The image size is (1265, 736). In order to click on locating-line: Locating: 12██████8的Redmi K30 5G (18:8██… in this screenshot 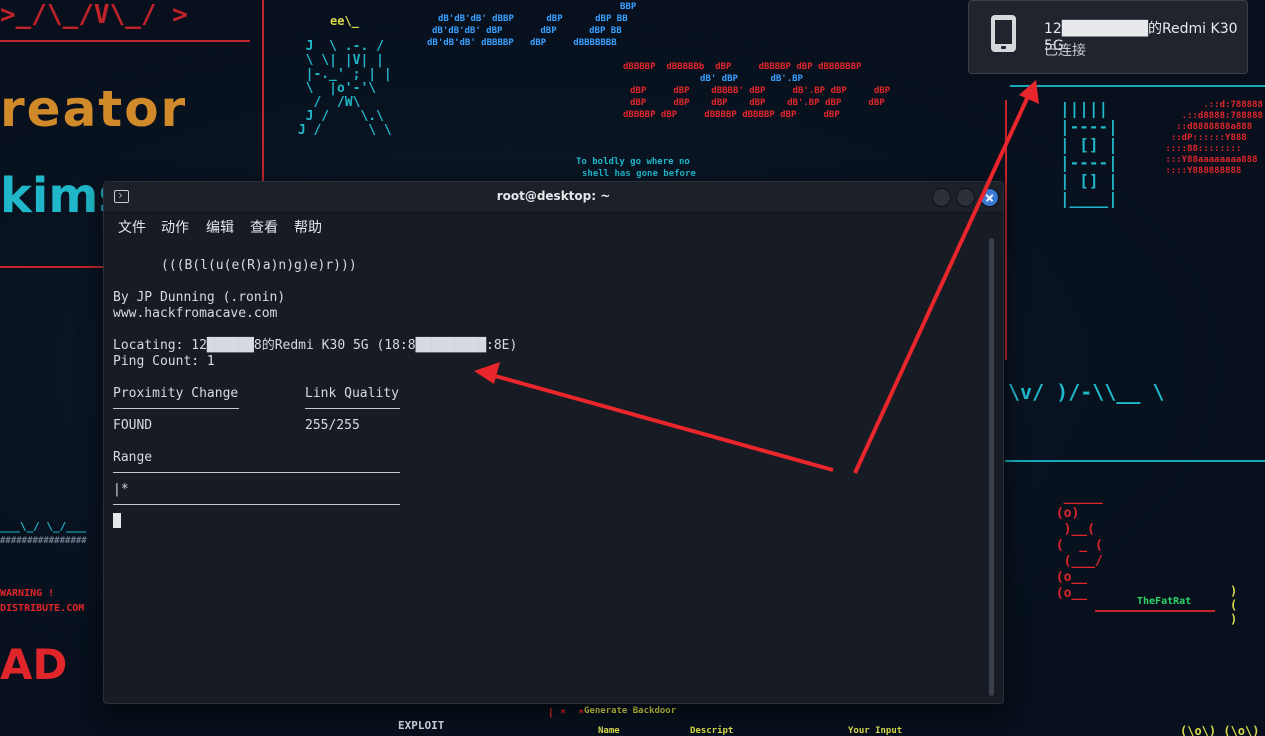, I will do `click(315, 345)`.